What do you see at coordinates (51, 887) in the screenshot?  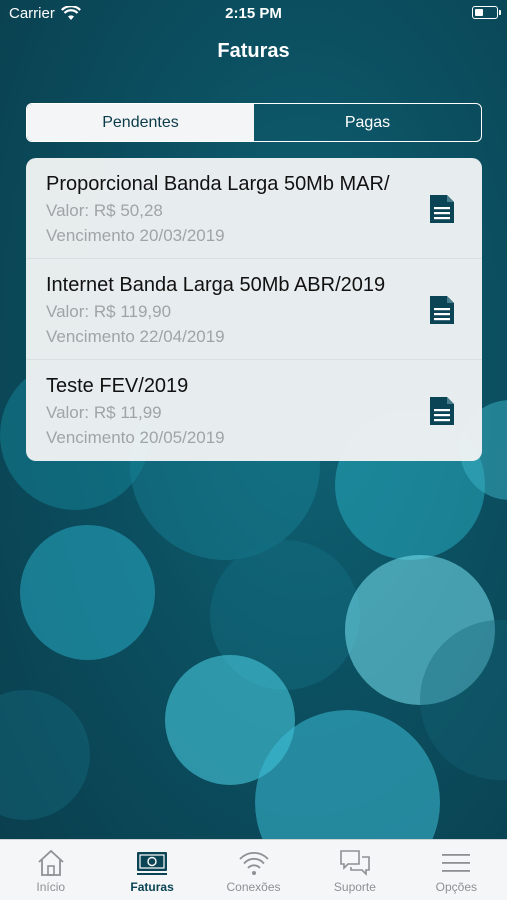 I see `tab-label: Início` at bounding box center [51, 887].